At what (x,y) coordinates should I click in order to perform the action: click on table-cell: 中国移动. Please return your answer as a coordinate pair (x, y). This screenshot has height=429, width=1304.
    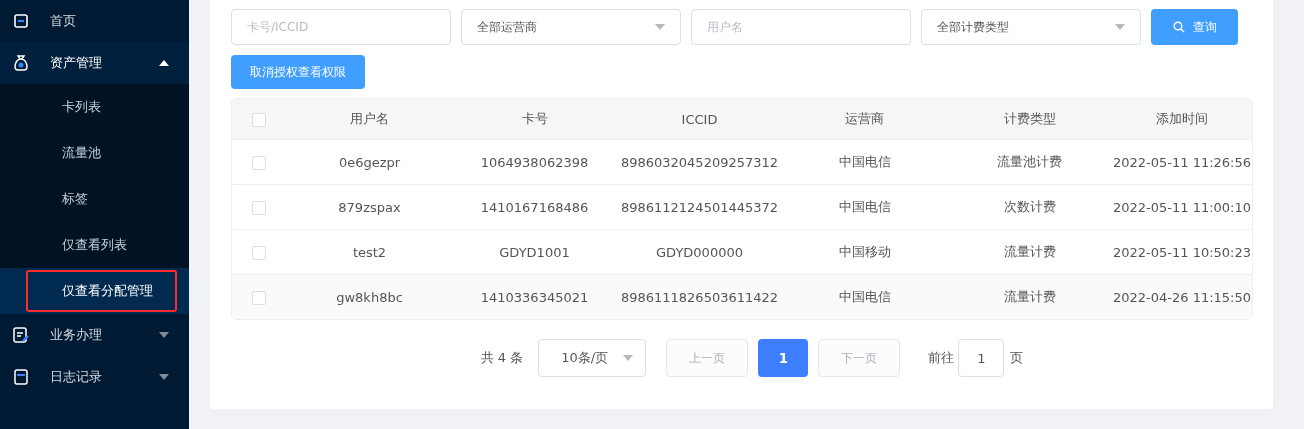
    Looking at the image, I should click on (864, 251).